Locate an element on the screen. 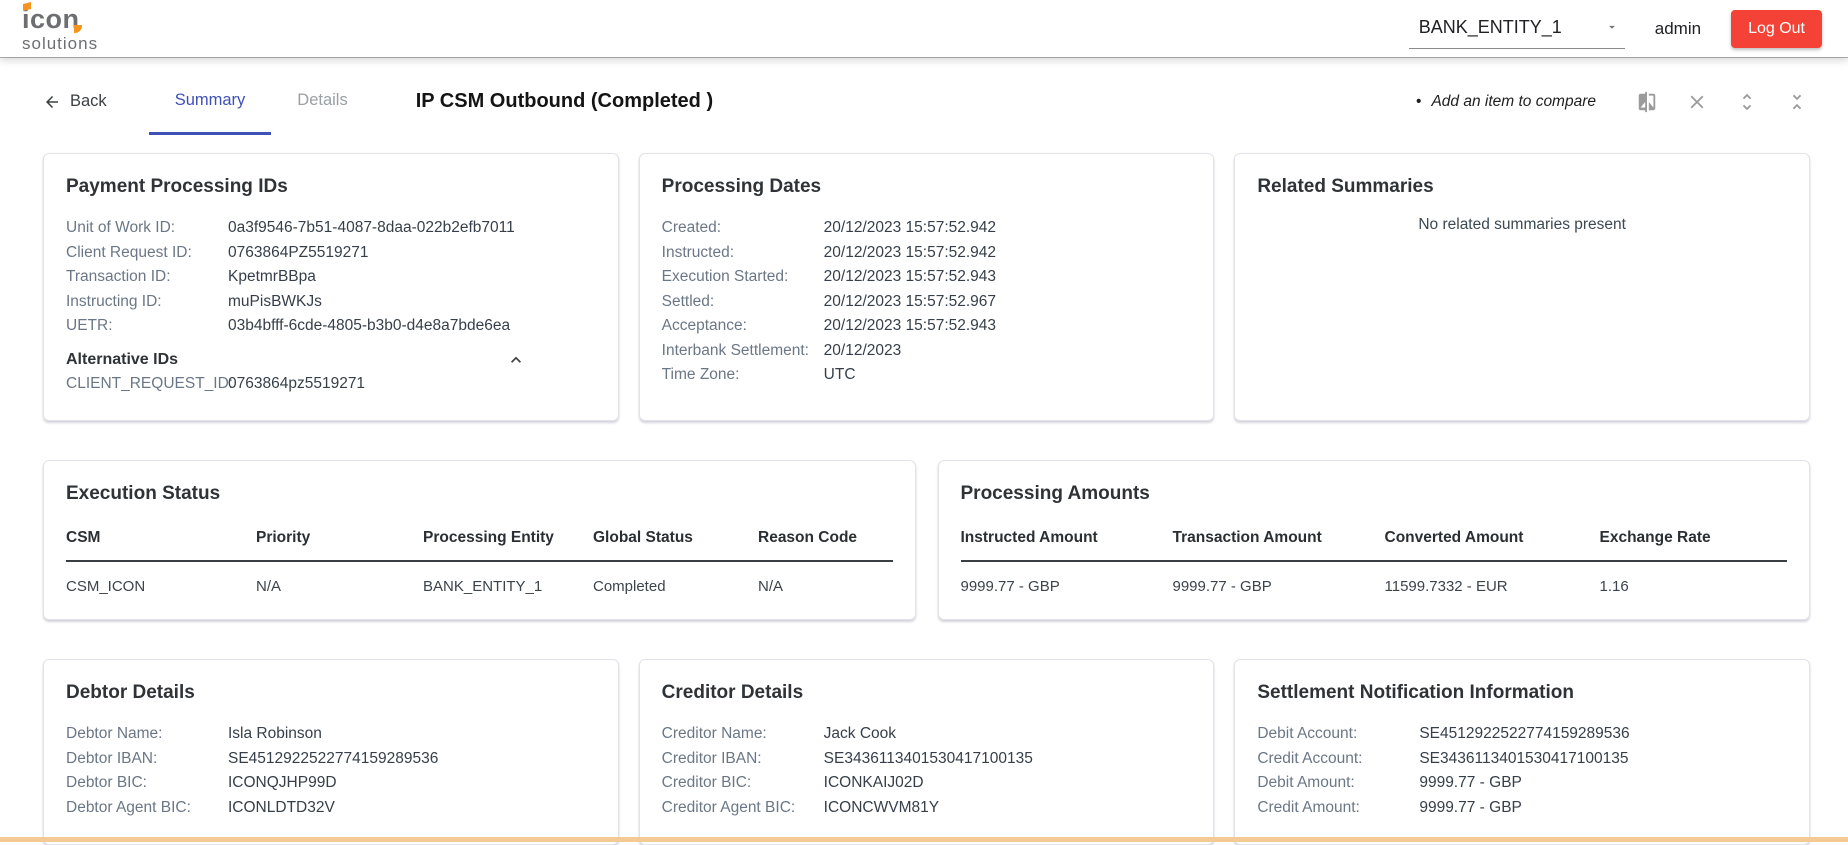 The image size is (1848, 845). tab-details-label: Details is located at coordinates (322, 99).